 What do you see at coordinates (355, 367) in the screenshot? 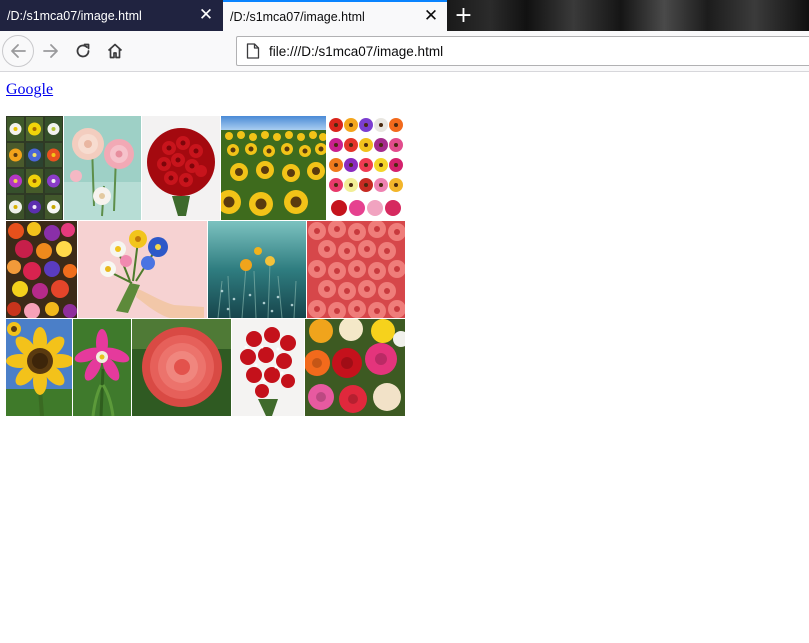
I see `colorful-roses-photo` at bounding box center [355, 367].